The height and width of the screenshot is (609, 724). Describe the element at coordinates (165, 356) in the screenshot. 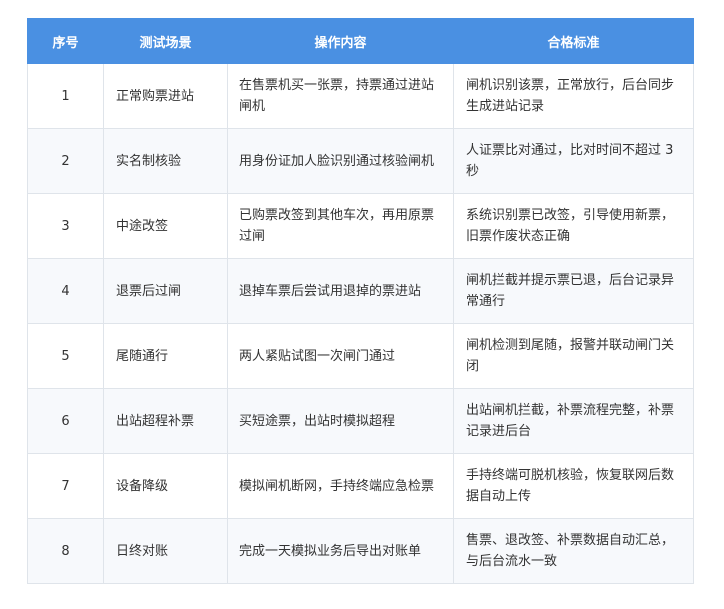

I see `cell-scene: 尾随通行` at that location.